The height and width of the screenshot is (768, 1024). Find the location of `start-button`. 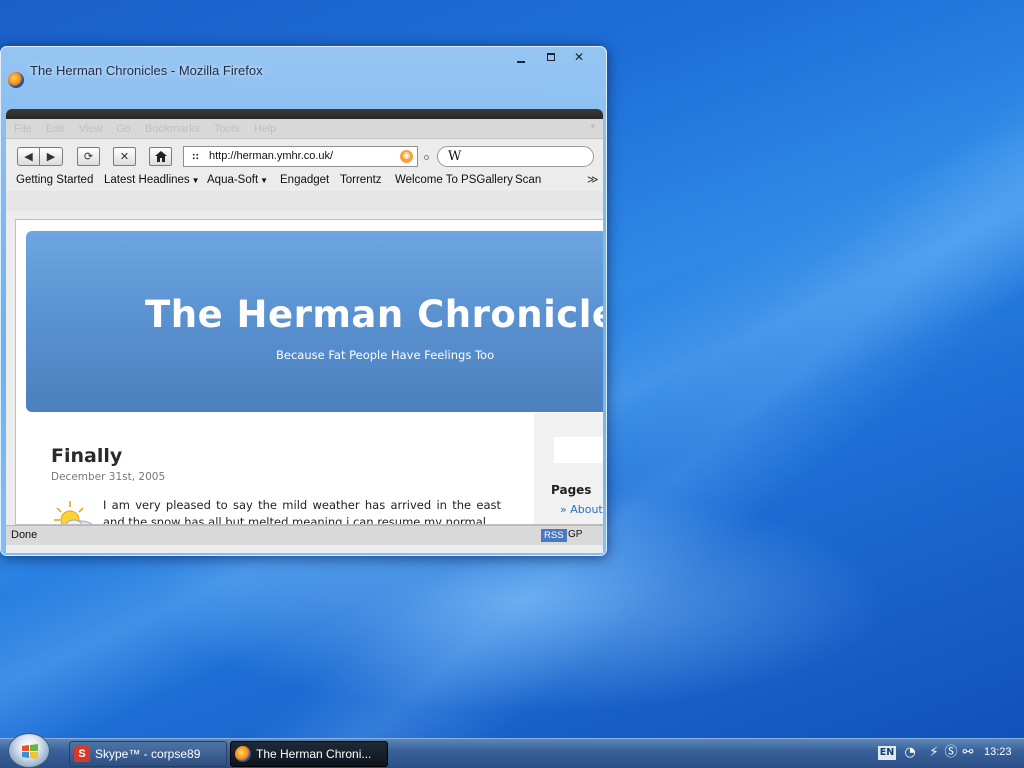

start-button is located at coordinates (29, 750).